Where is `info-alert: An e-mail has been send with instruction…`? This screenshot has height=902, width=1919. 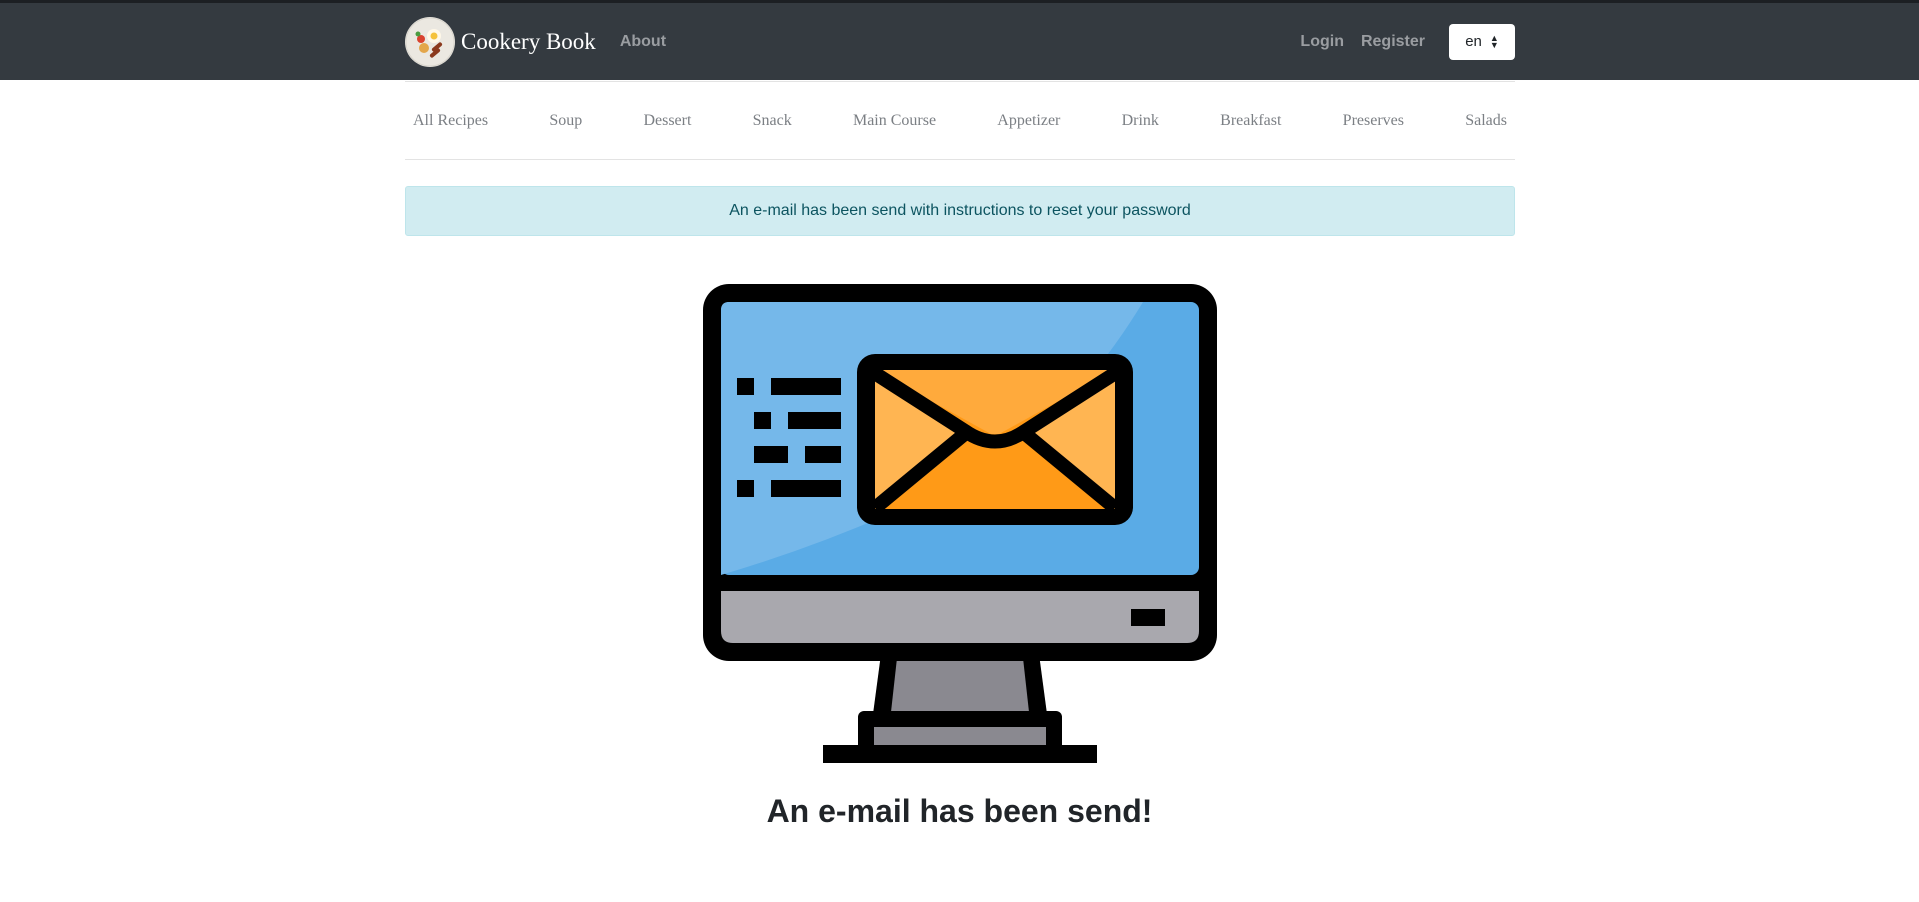 info-alert: An e-mail has been send with instruction… is located at coordinates (960, 211).